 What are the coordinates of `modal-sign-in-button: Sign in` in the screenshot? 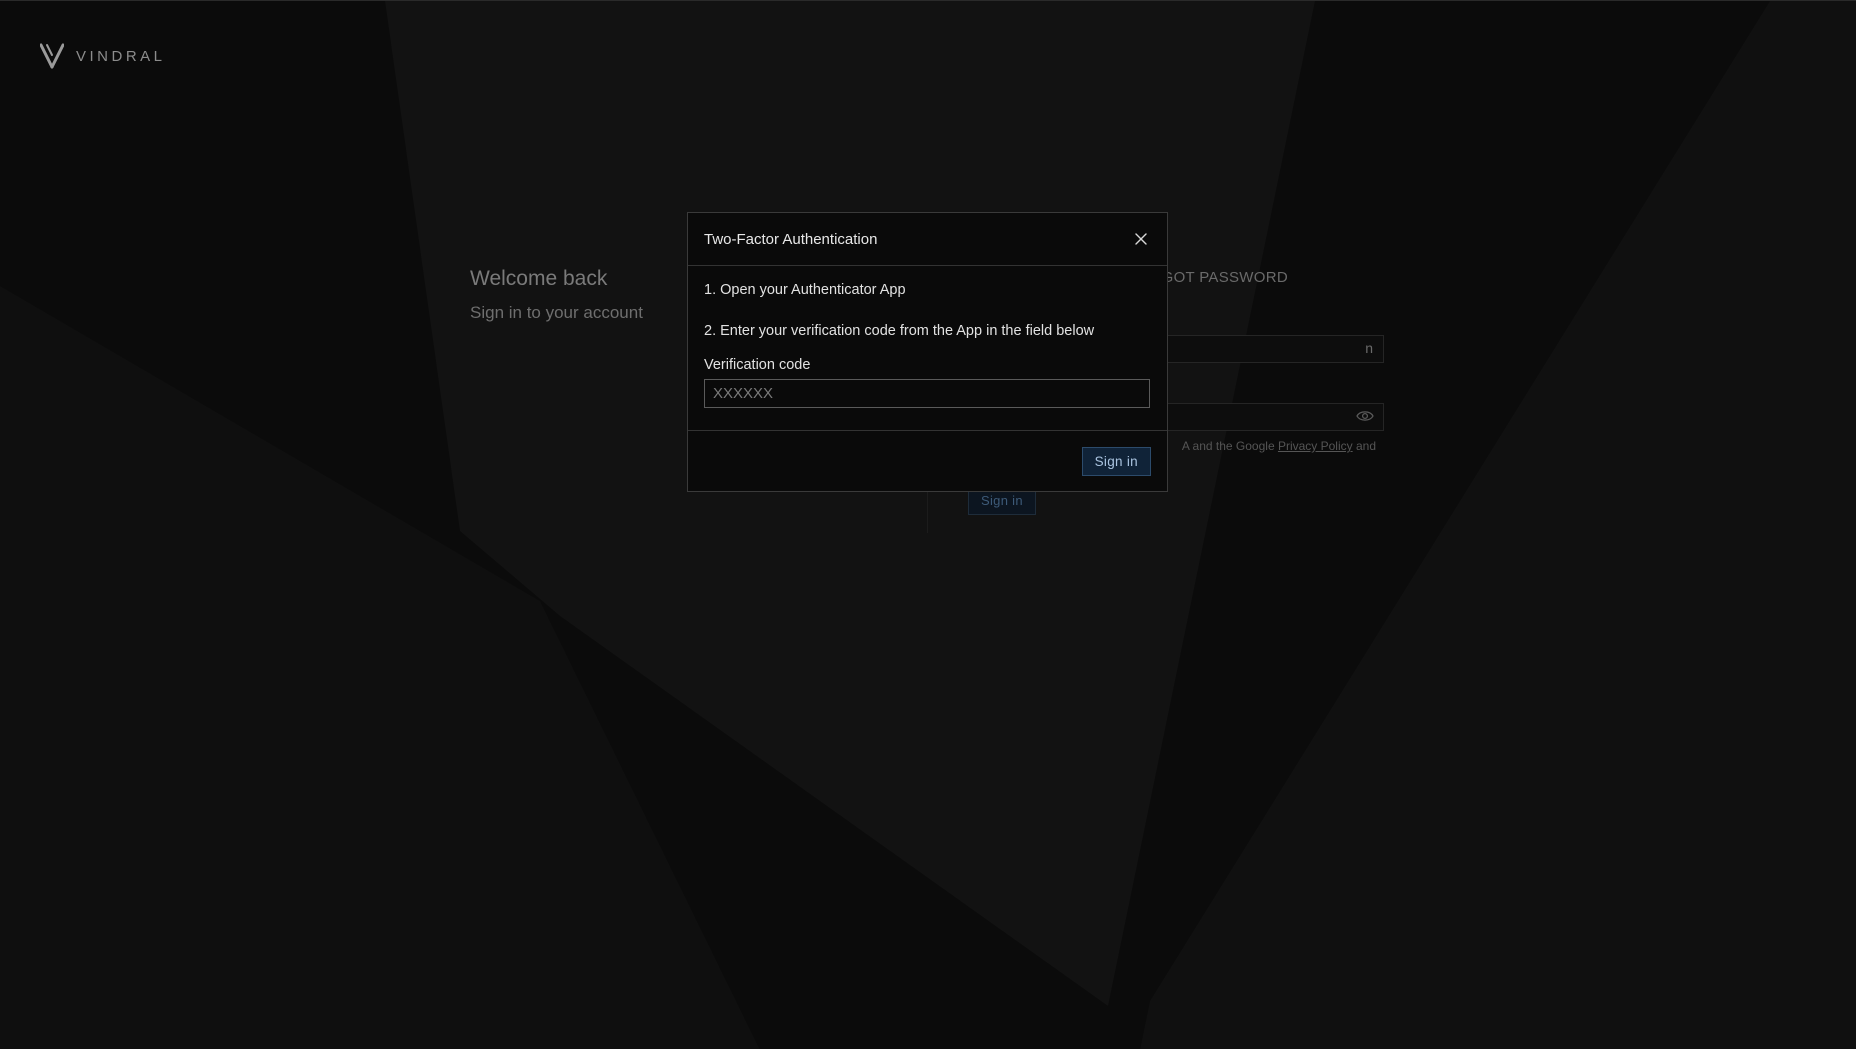 It's located at (1116, 461).